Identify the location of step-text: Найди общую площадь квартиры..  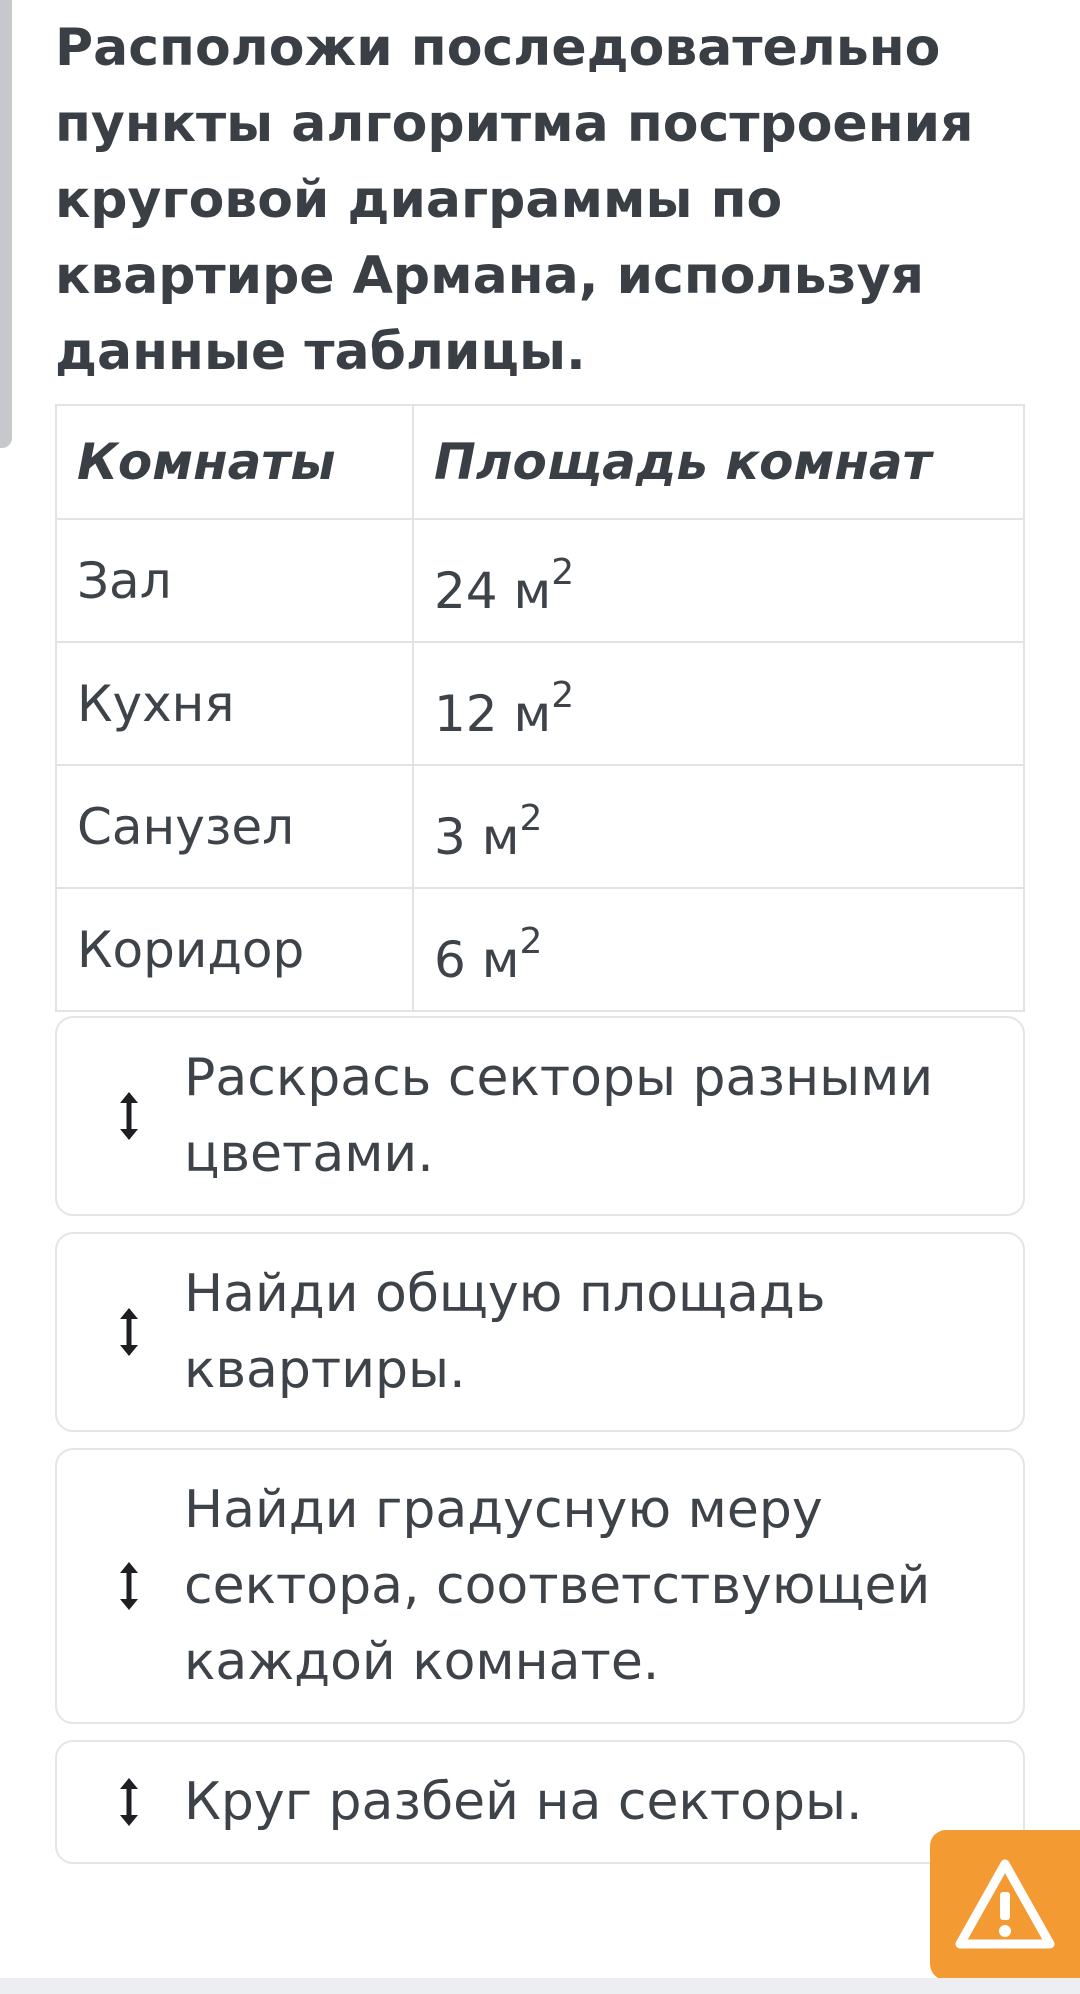
(505, 1332).